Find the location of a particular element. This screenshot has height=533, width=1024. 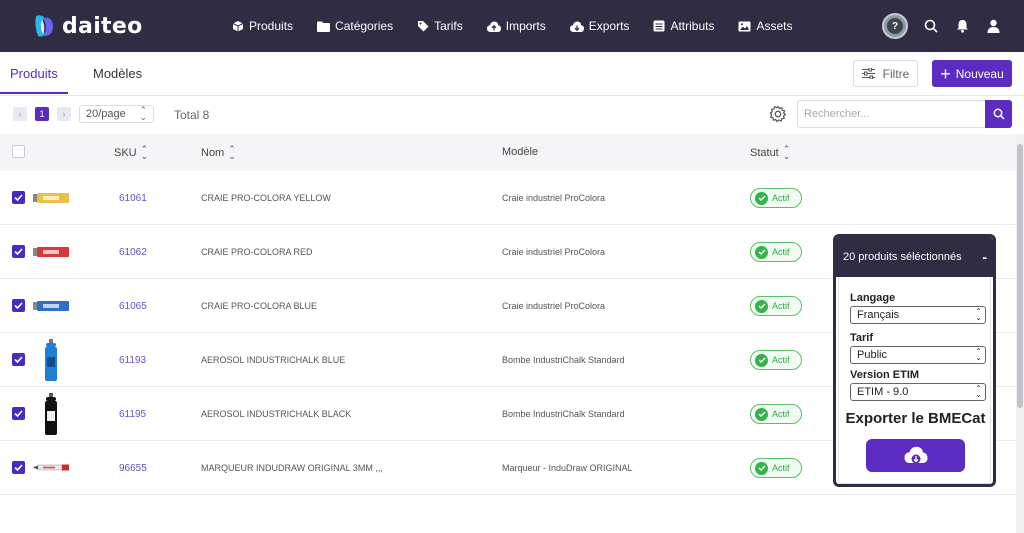

nav-item-categories: Catégories is located at coordinates (355, 26).